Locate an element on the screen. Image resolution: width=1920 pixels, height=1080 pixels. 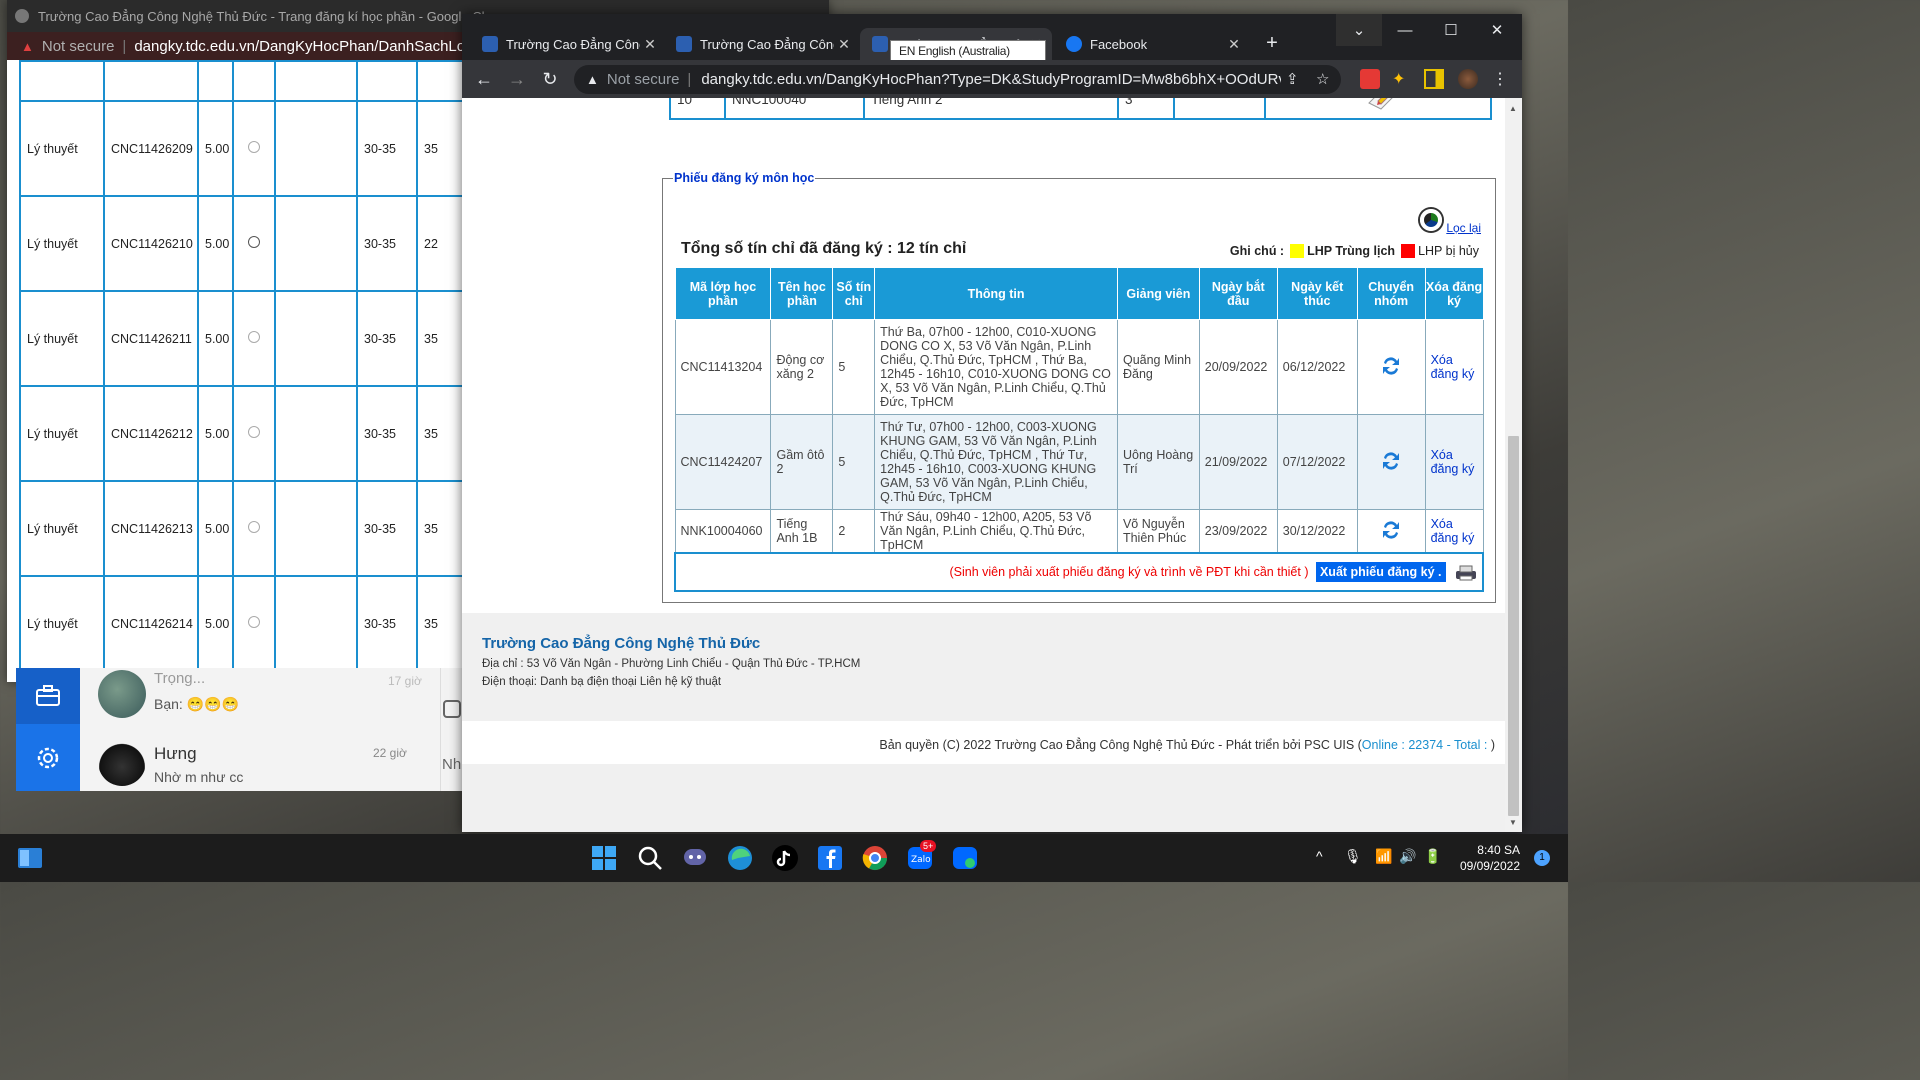
profile-avatar is located at coordinates (1468, 79).